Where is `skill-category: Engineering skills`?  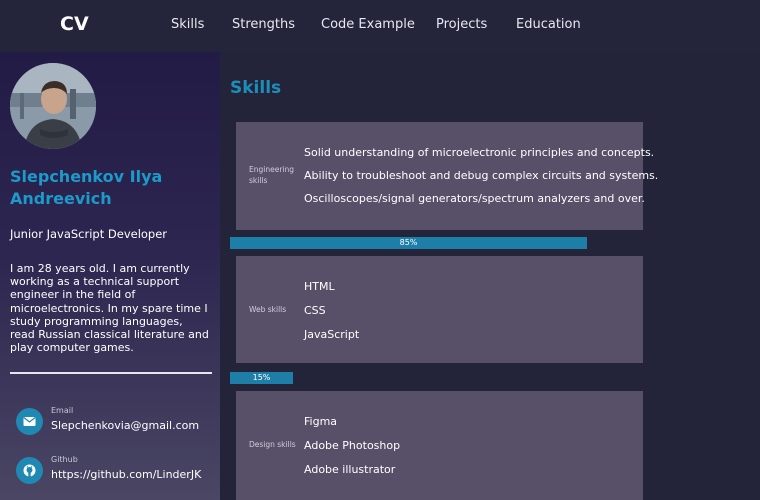
skill-category: Engineering skills is located at coordinates (271, 175).